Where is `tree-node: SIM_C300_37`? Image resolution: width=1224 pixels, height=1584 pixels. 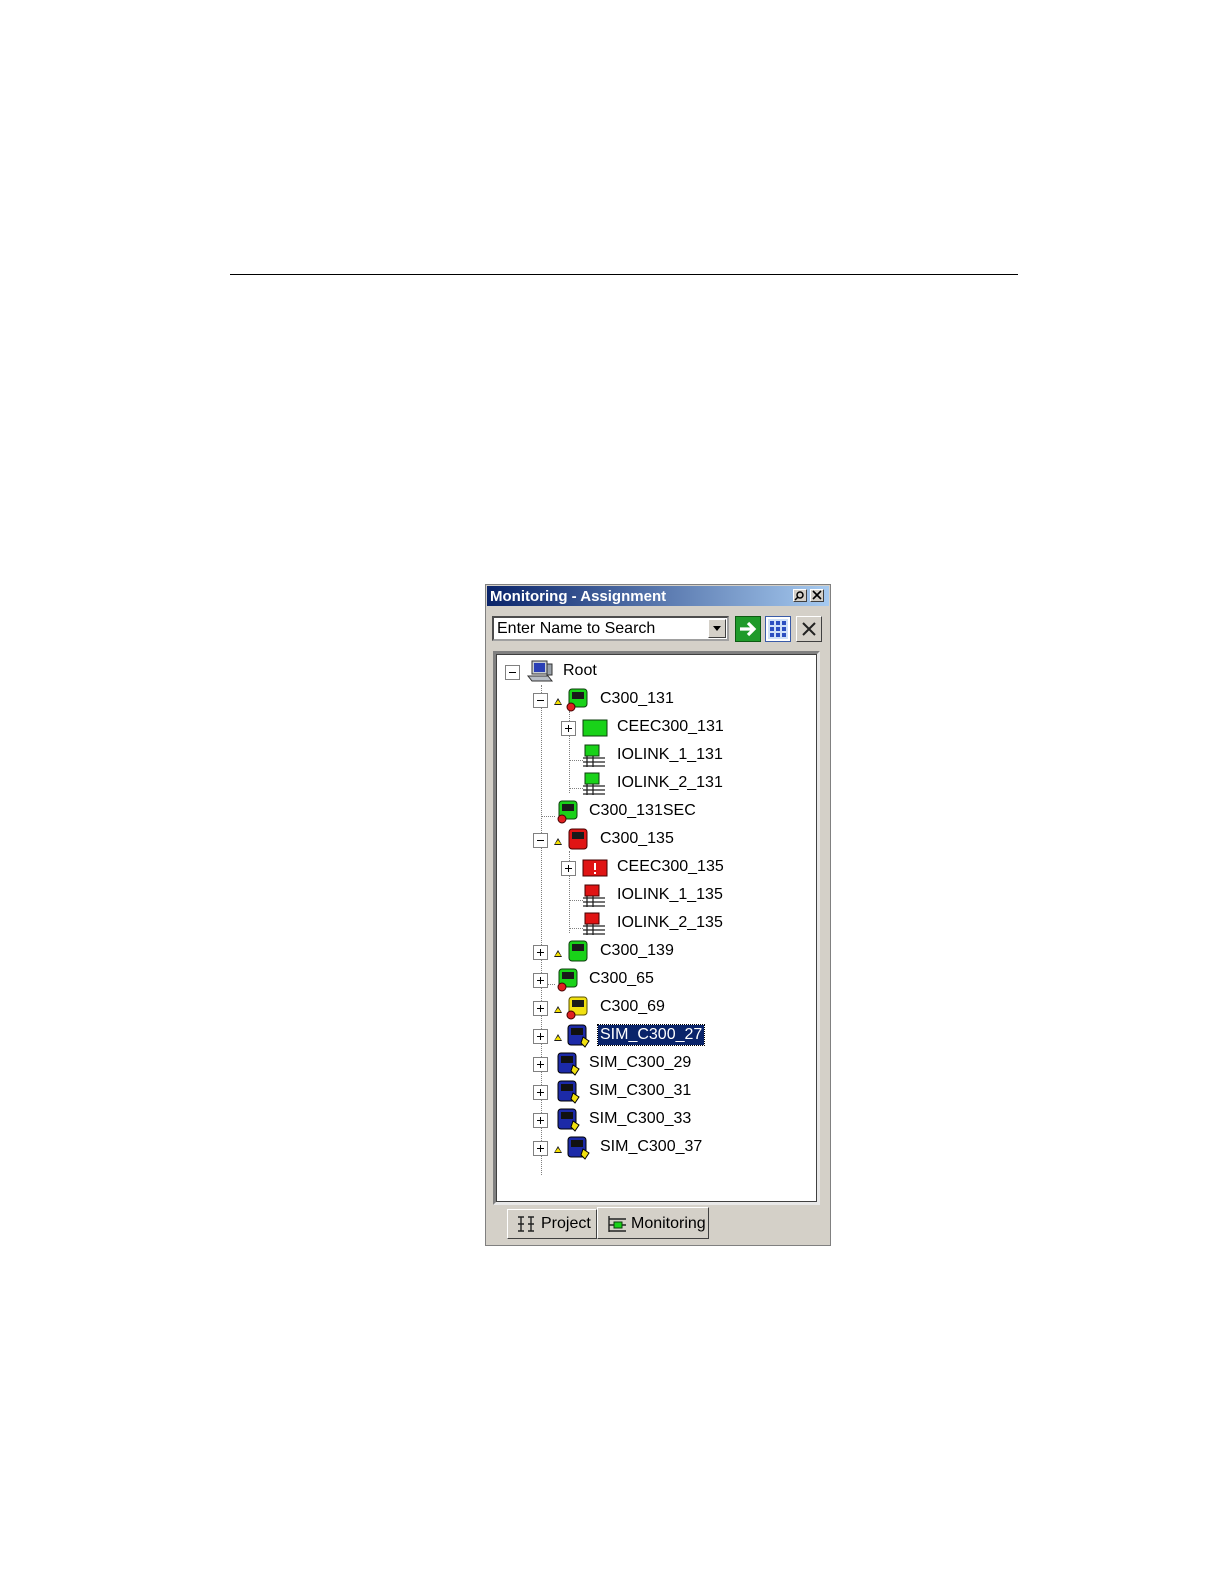
tree-node: SIM_C300_37 is located at coordinates (657, 1148).